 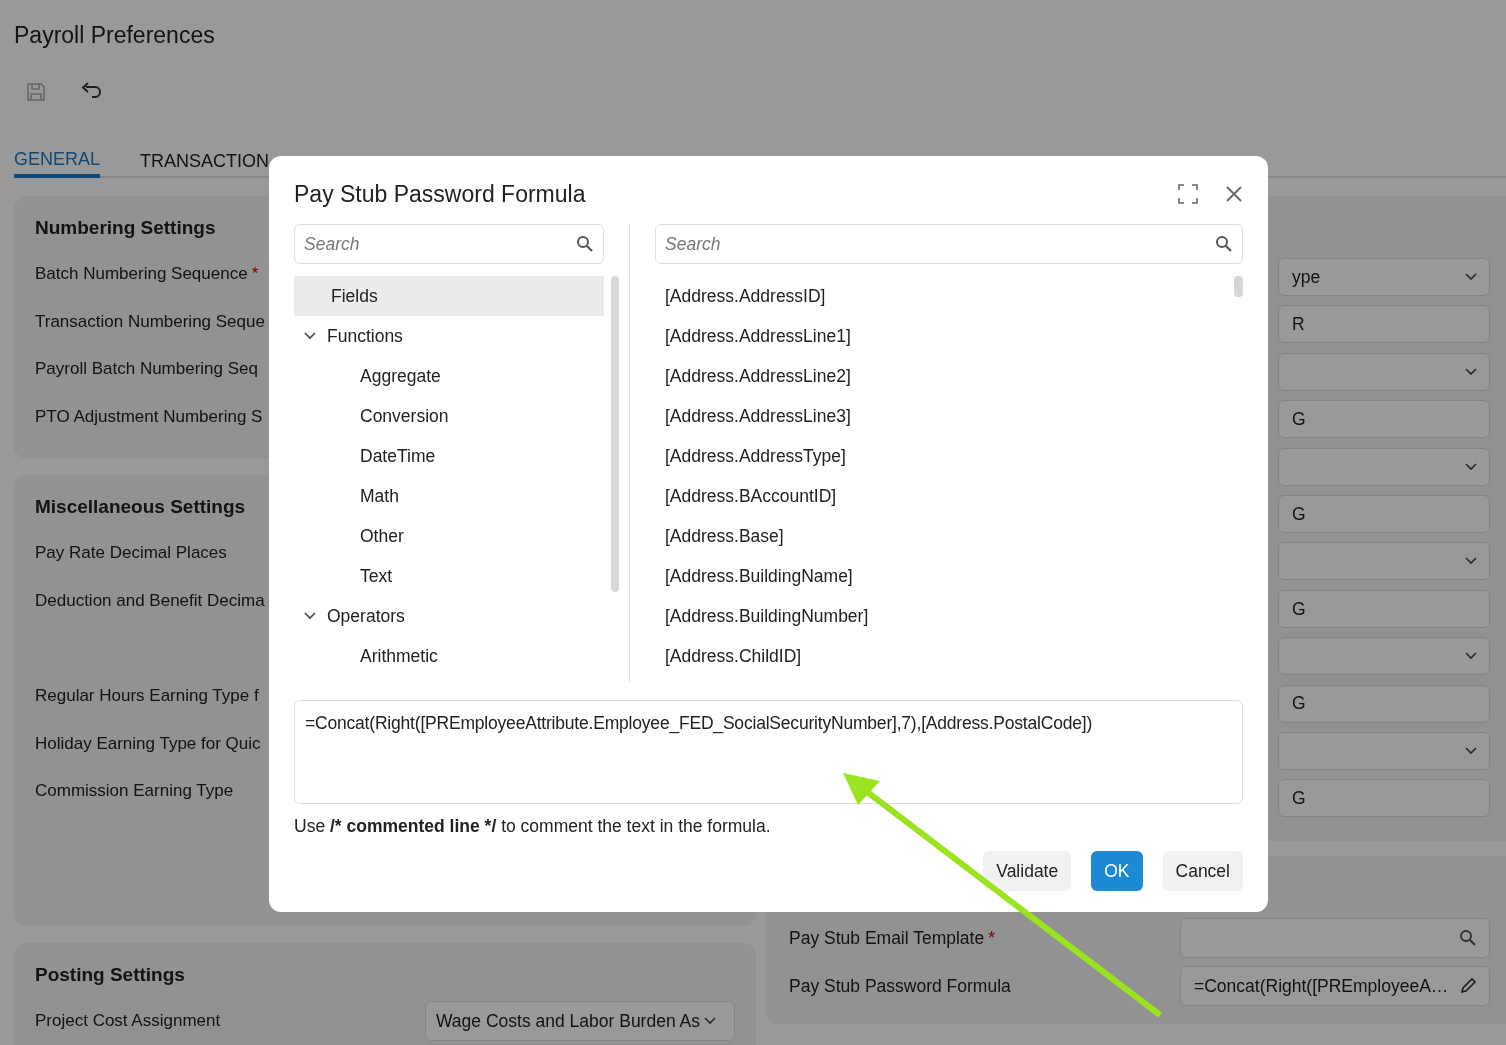 I want to click on lookup-field, so click(x=1335, y=937).